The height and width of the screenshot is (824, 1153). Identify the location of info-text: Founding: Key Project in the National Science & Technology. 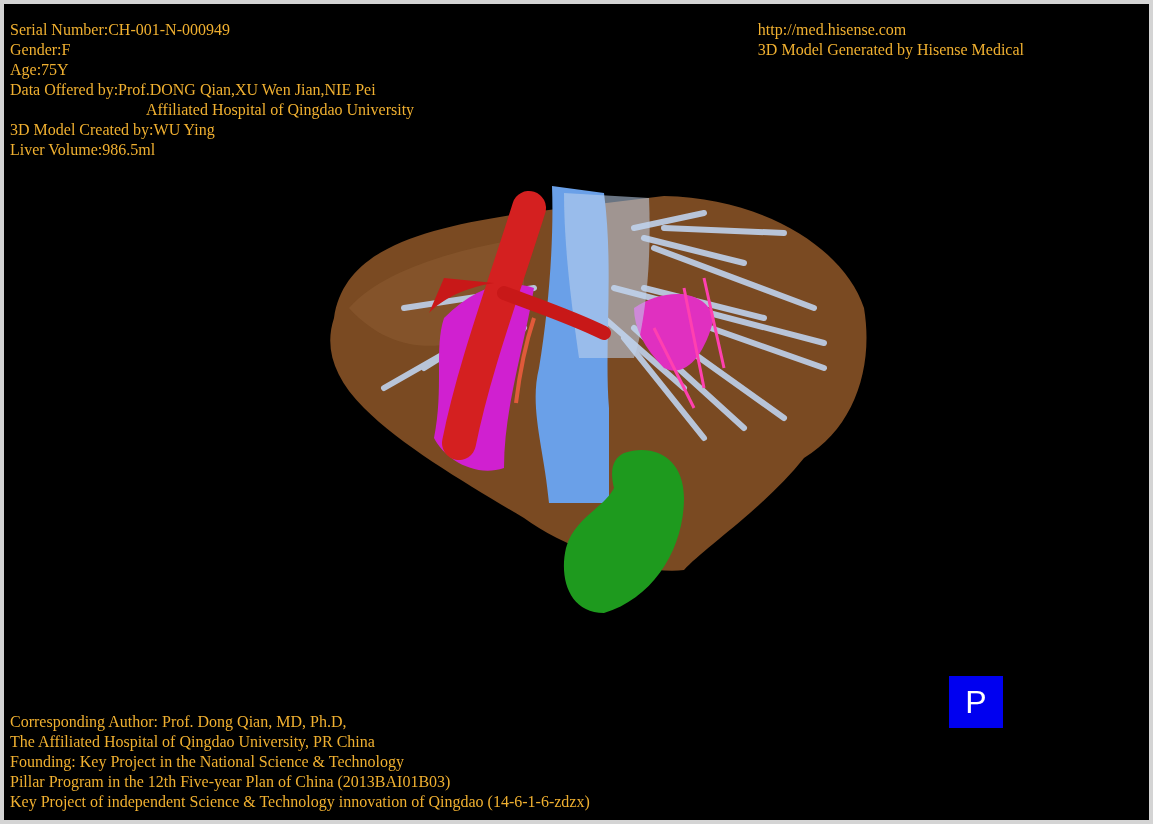
(207, 762).